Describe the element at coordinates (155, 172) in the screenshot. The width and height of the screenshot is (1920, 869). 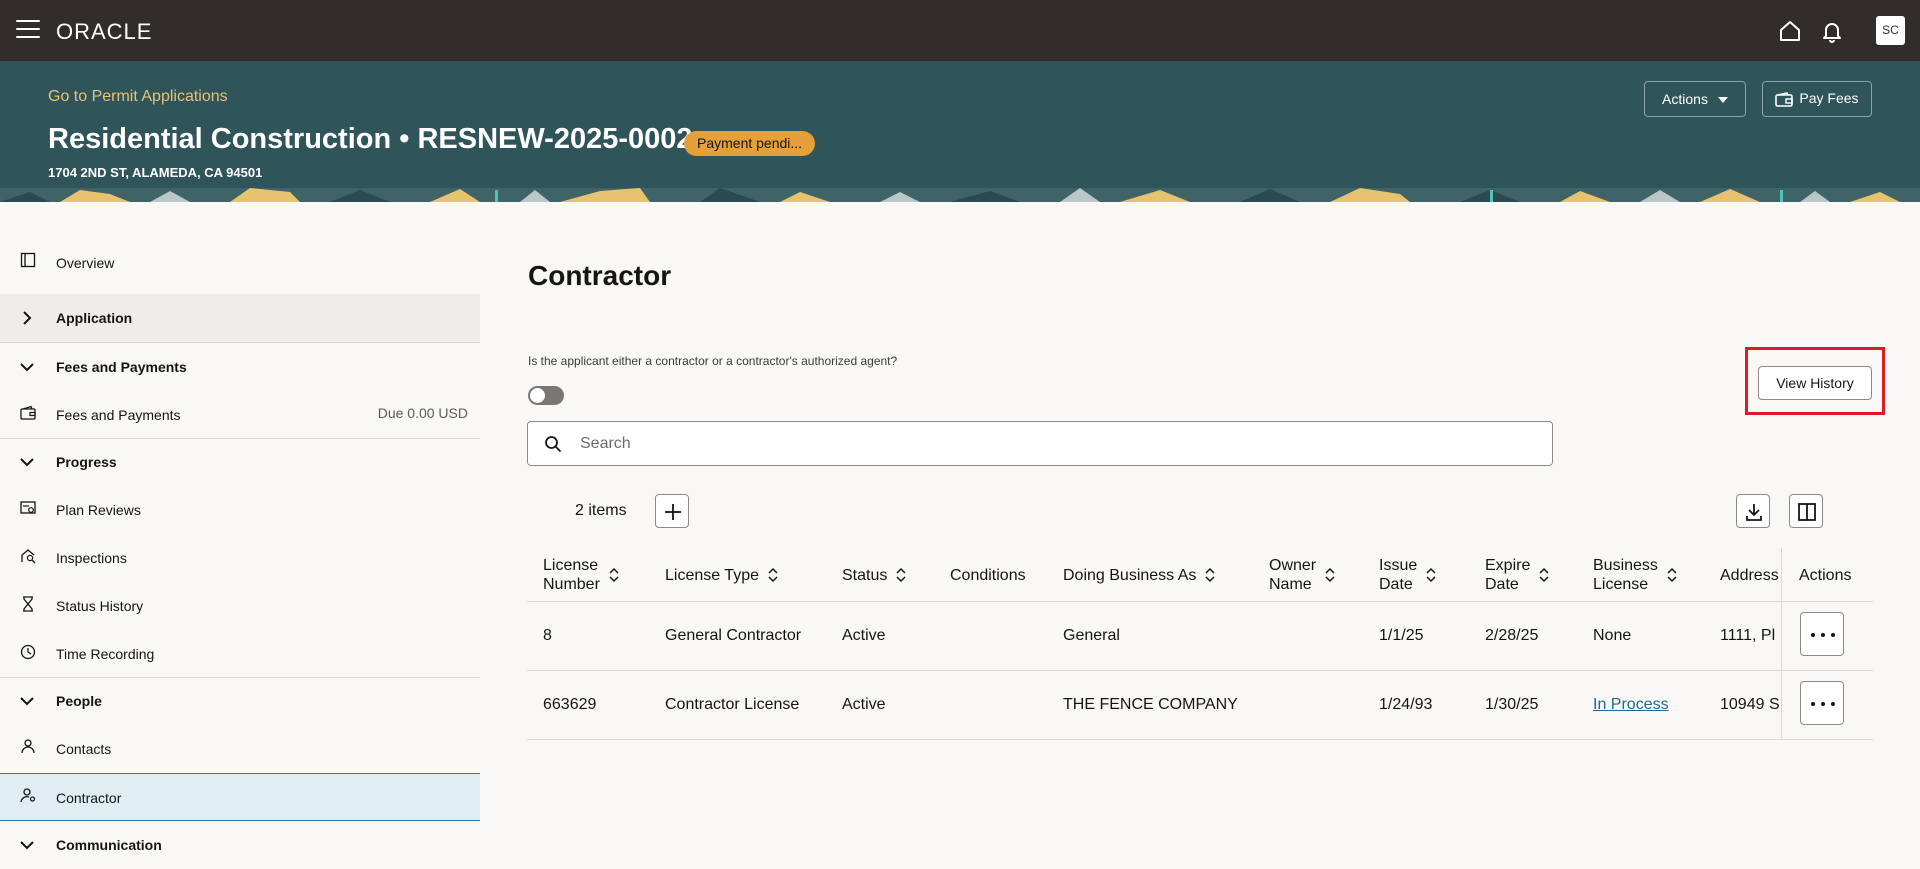
I see `property-address: 1704 2ND ST, ALAMEDA, CA 94501` at that location.